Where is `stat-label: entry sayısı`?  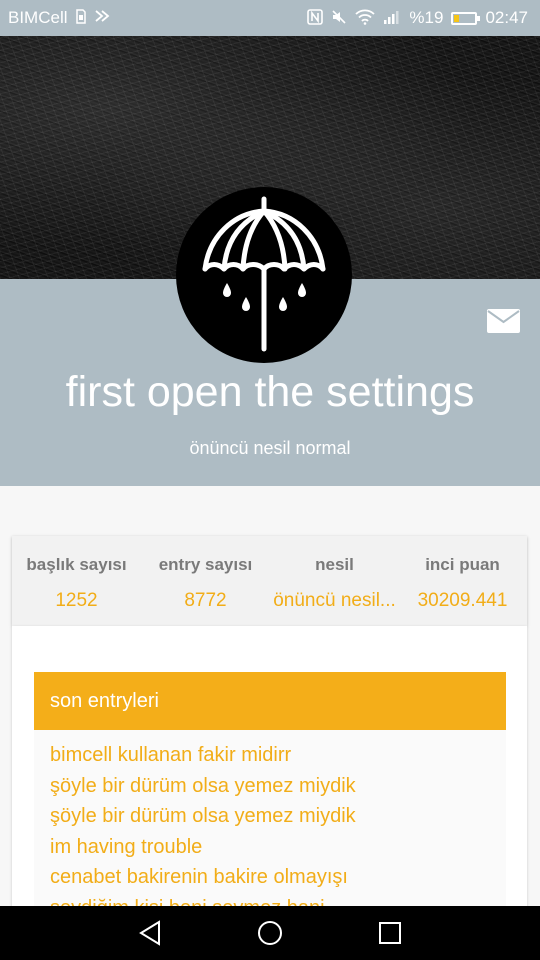 stat-label: entry sayısı is located at coordinates (205, 564).